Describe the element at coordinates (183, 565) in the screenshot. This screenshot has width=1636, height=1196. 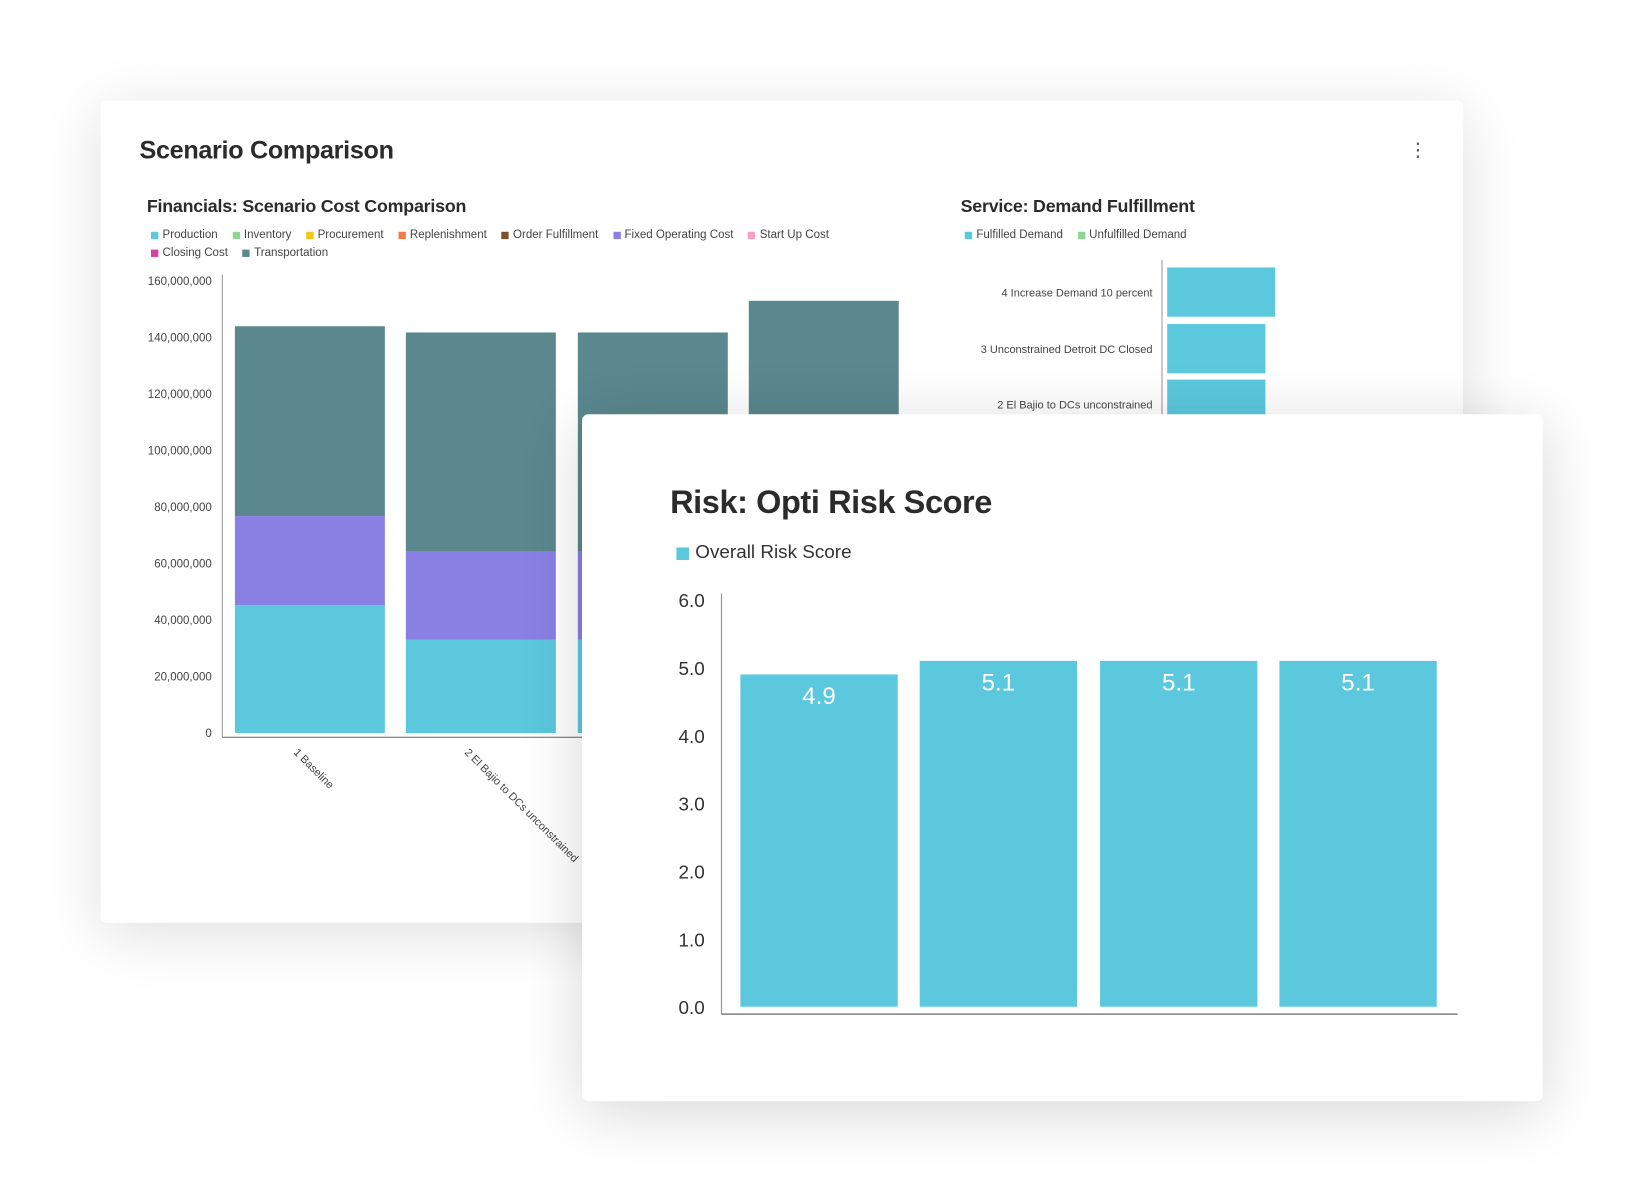
I see `y-tick-label: 60,000,000` at that location.